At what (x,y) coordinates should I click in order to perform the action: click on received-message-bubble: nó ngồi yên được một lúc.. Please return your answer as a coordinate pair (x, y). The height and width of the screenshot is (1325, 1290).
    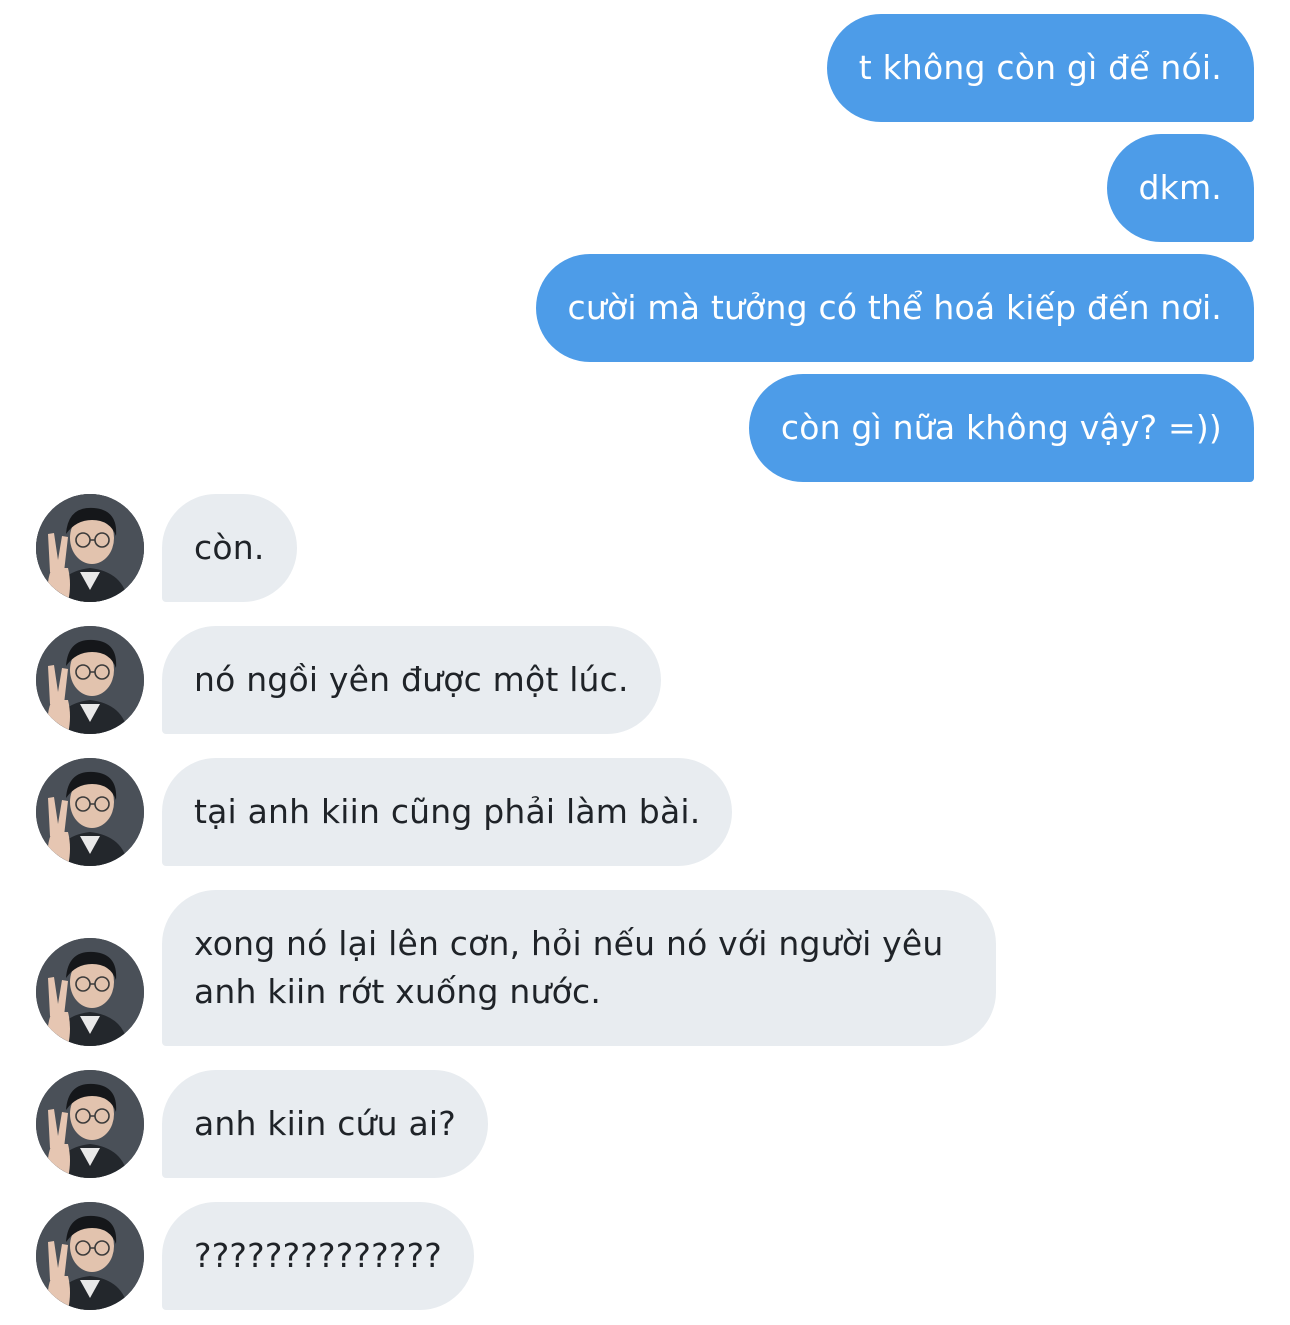
    Looking at the image, I should click on (411, 680).